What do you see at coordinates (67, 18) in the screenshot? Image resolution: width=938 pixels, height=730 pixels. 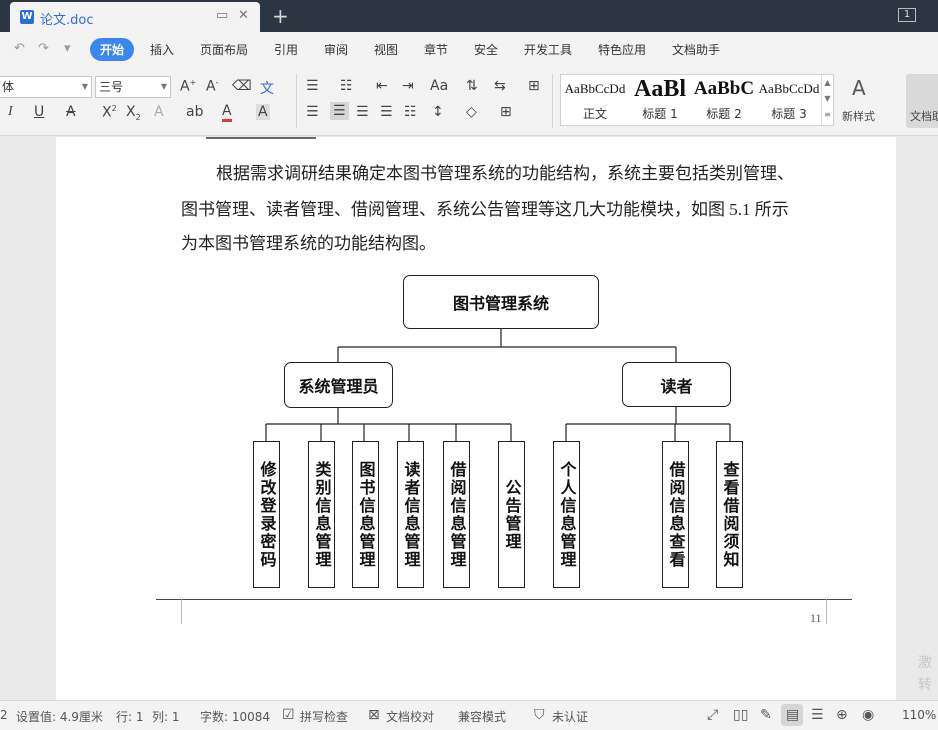 I see `document-tab-title: 论文.doc` at bounding box center [67, 18].